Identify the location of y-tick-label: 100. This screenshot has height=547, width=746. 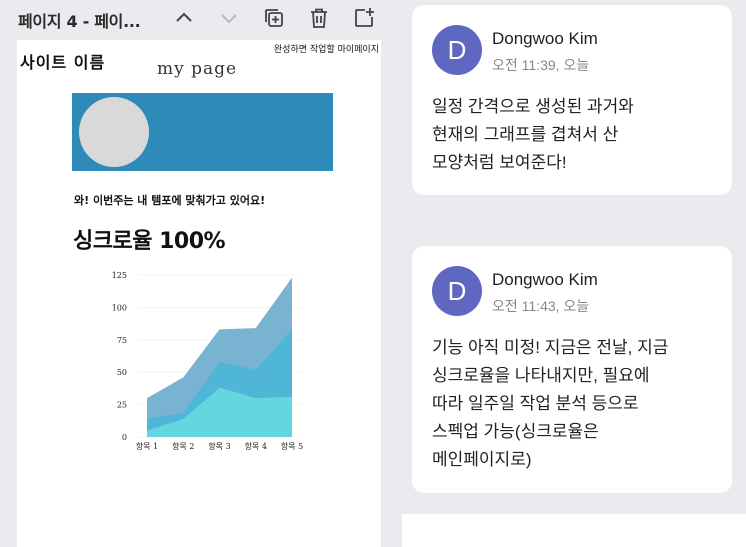
(119, 307).